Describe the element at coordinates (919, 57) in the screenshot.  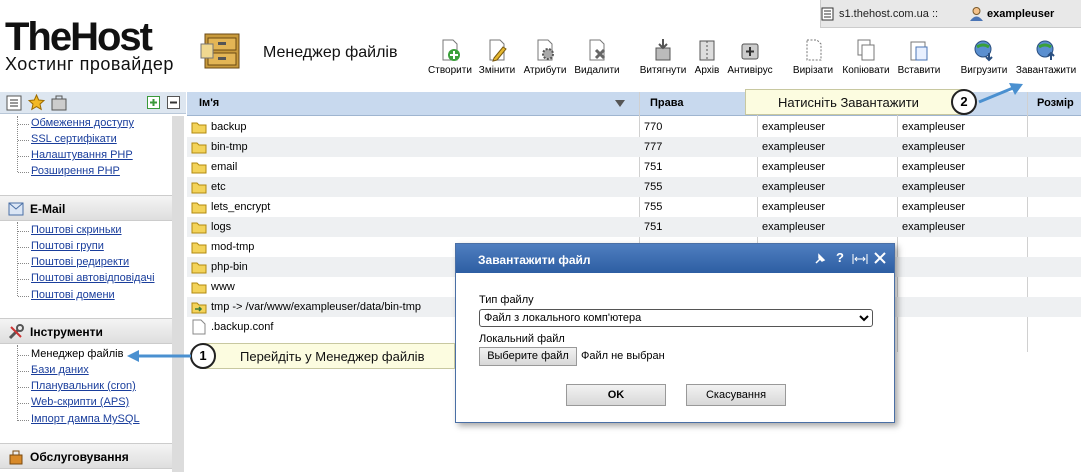
I see `paste-button: Вставити` at that location.